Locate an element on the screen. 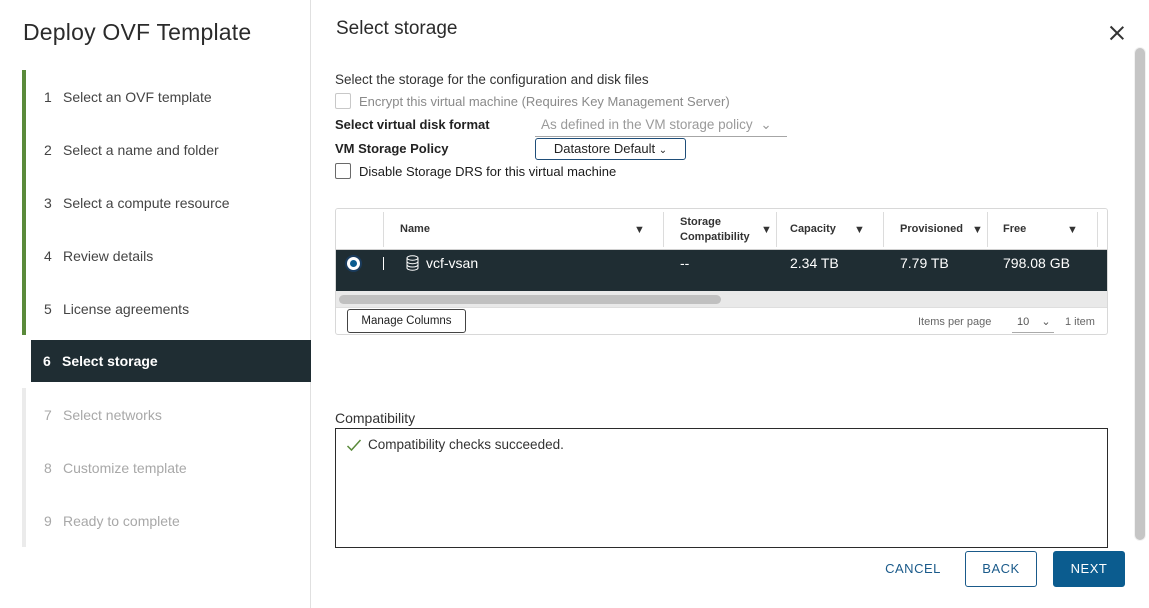 The width and height of the screenshot is (1149, 608). horizontal-scrollbar is located at coordinates (721, 299).